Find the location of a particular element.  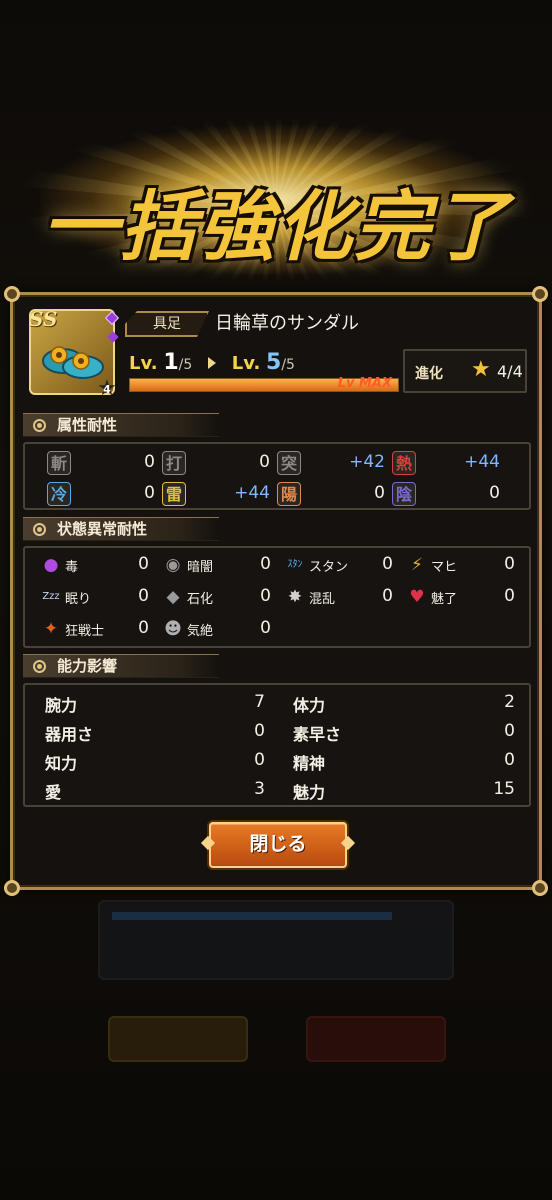

ability-value: 15 is located at coordinates (504, 789).